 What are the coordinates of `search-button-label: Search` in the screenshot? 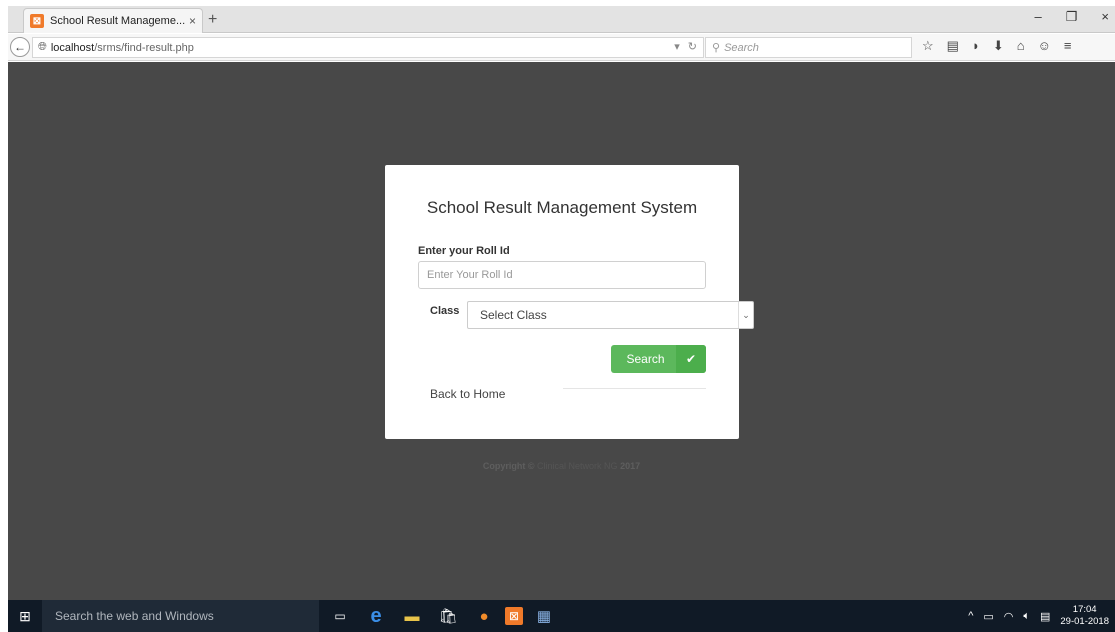 It's located at (645, 359).